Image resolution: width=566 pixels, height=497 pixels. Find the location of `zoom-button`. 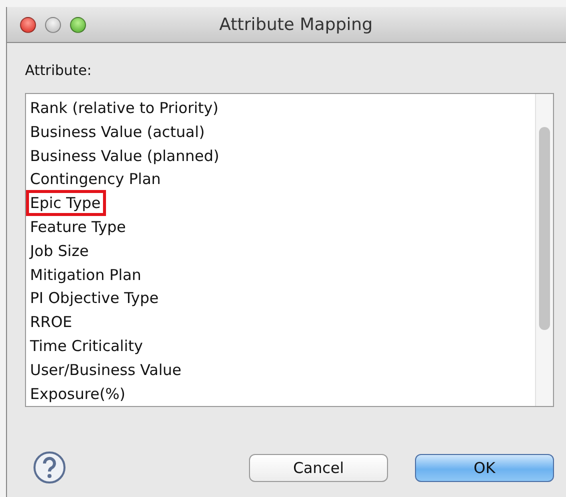

zoom-button is located at coordinates (78, 24).